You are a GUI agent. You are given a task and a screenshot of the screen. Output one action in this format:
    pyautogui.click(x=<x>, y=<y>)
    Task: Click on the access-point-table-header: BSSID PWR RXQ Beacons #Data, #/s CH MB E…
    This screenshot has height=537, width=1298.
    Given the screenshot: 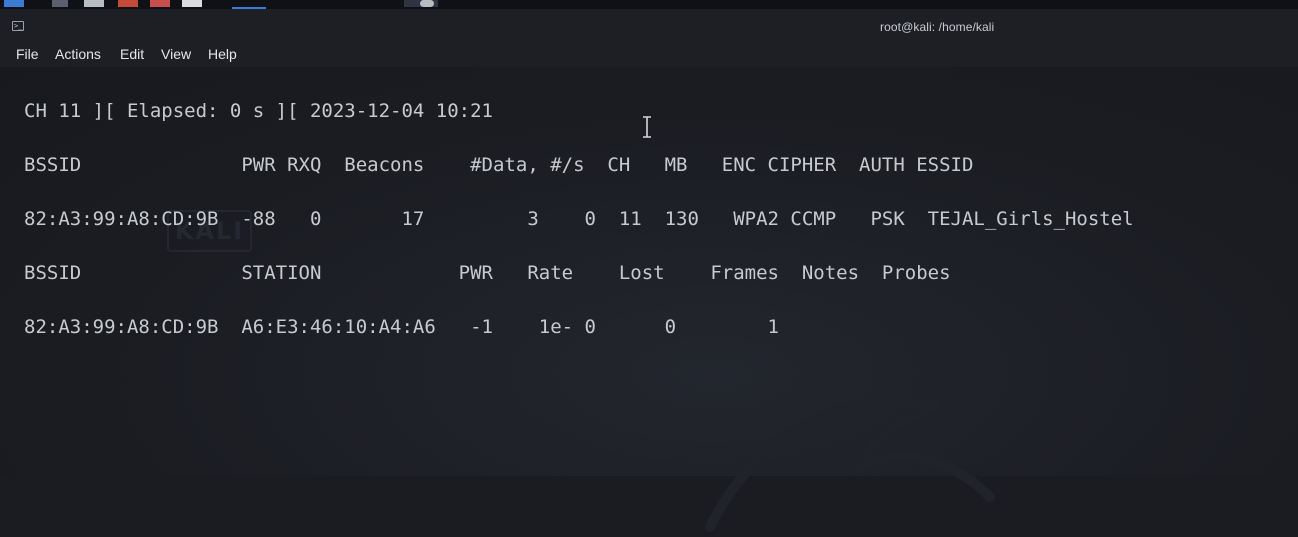 What is the action you would take?
    pyautogui.click(x=499, y=165)
    